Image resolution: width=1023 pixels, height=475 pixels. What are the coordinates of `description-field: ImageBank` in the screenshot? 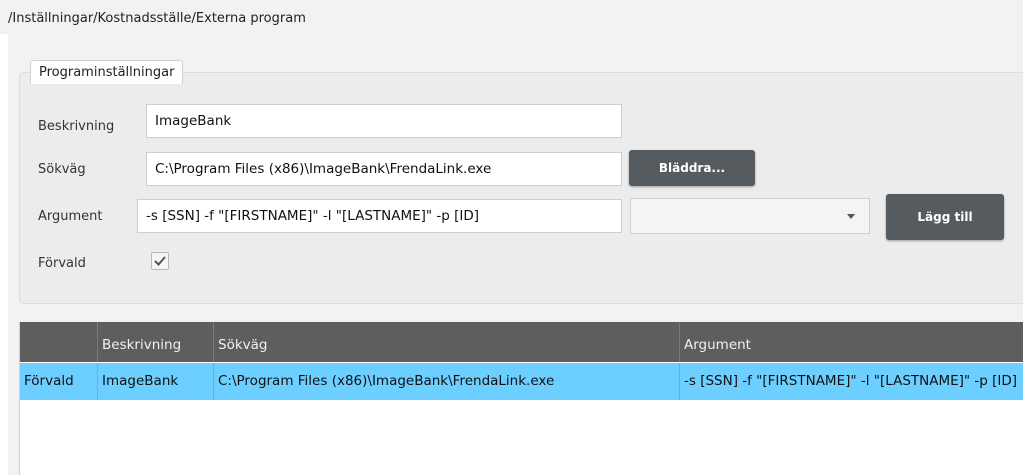 It's located at (384, 121).